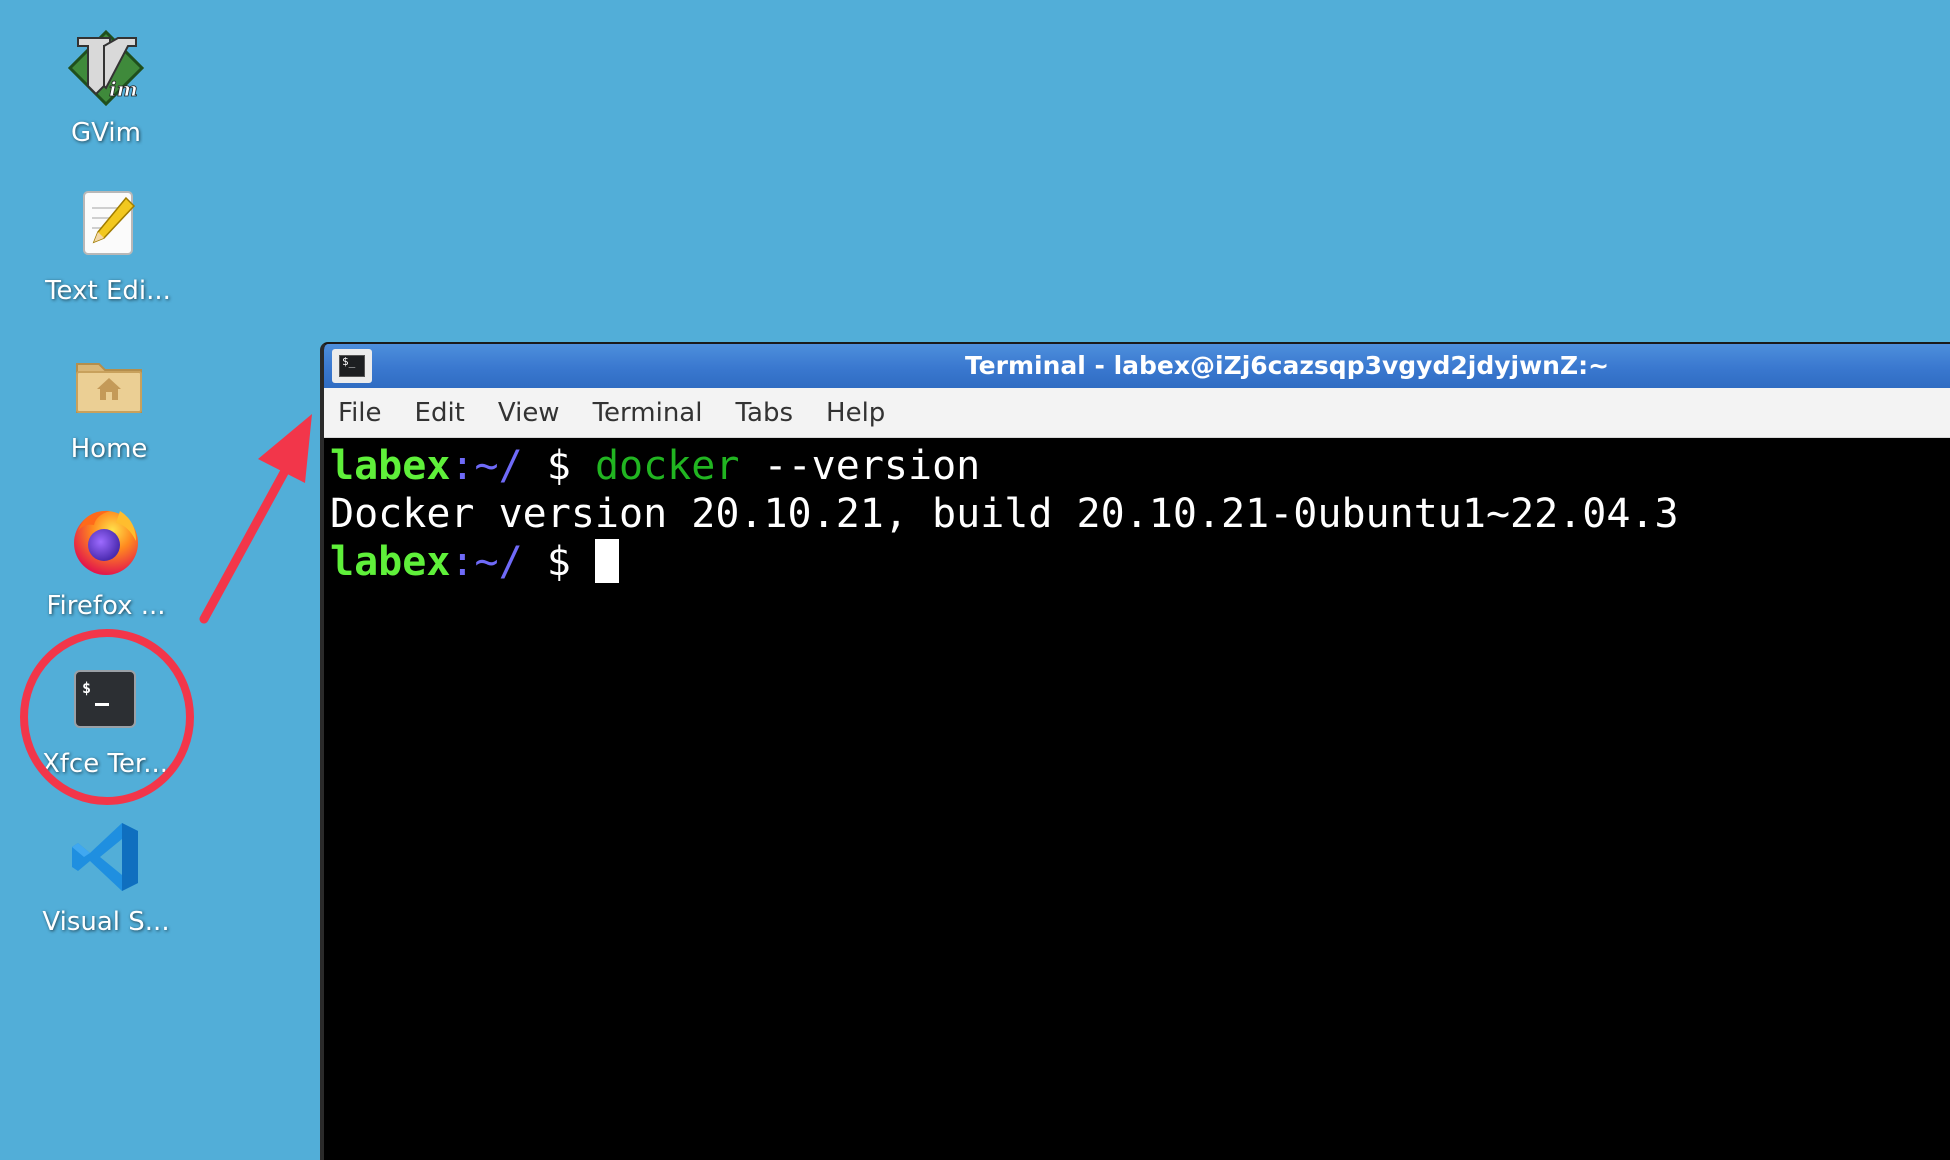 This screenshot has height=1160, width=1950. I want to click on desktop-icon-home: Home, so click(109, 404).